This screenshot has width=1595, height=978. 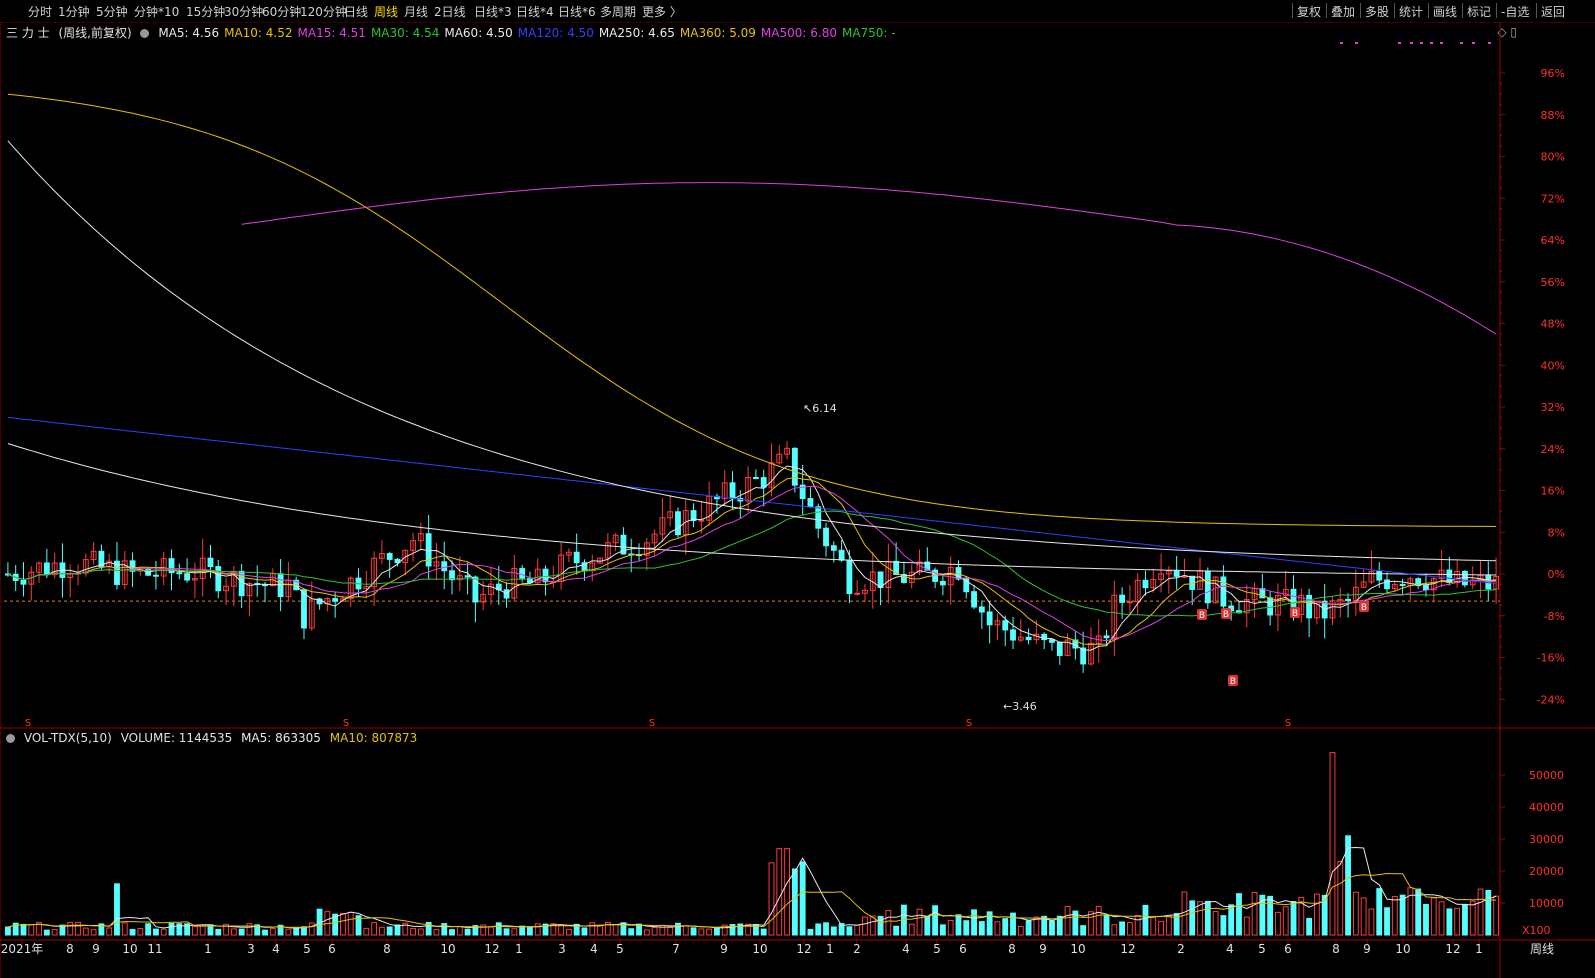 I want to click on yaxis-tick-label: -8%, so click(x=1554, y=616).